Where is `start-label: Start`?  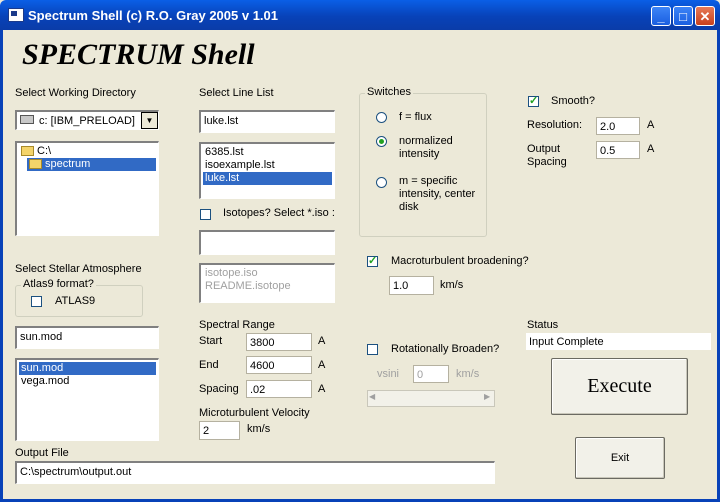 start-label: Start is located at coordinates (211, 341).